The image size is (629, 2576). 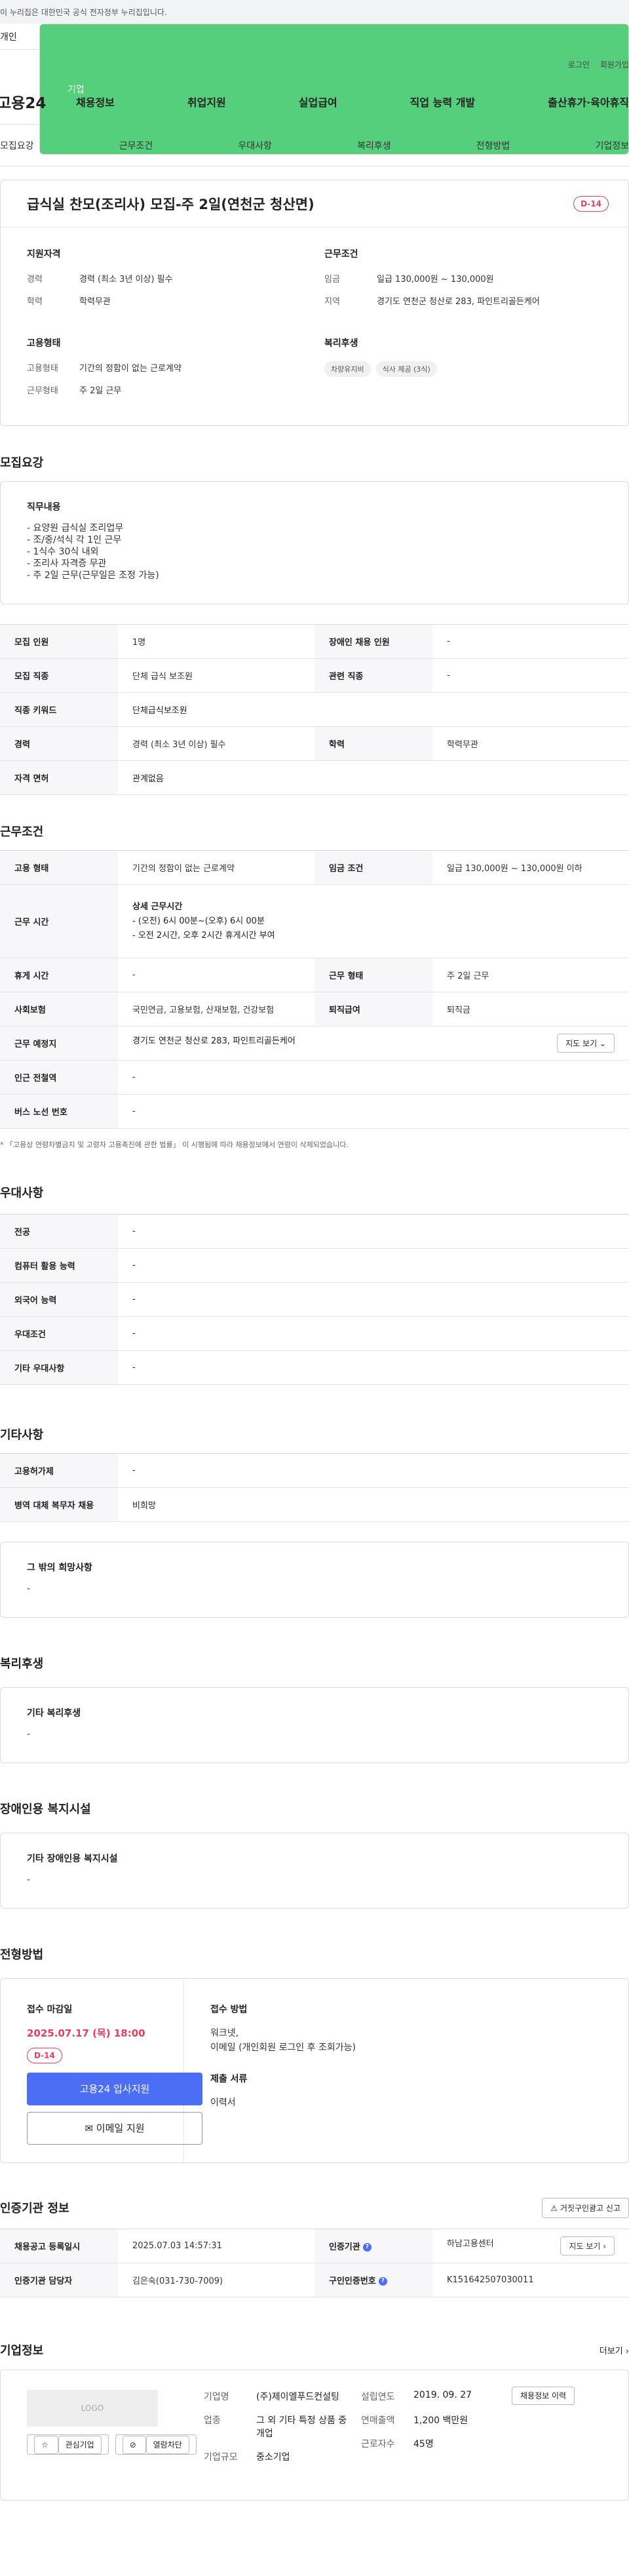 I want to click on star-icon: ☆, so click(x=46, y=2445).